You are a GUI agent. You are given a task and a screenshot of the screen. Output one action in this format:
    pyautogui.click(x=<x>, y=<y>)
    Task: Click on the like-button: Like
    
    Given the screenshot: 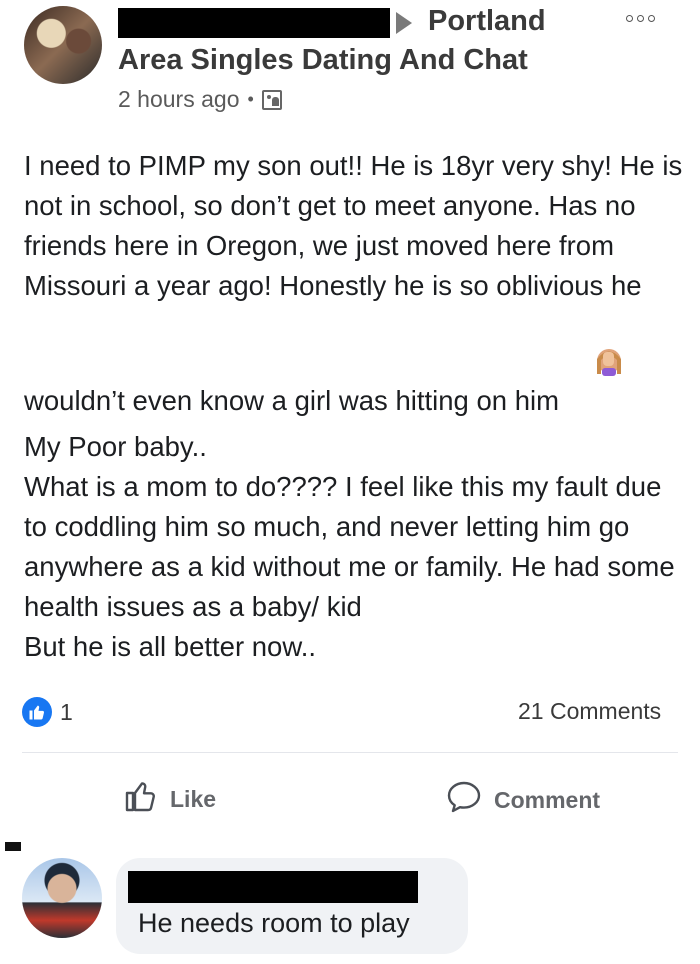 What is the action you would take?
    pyautogui.click(x=170, y=799)
    